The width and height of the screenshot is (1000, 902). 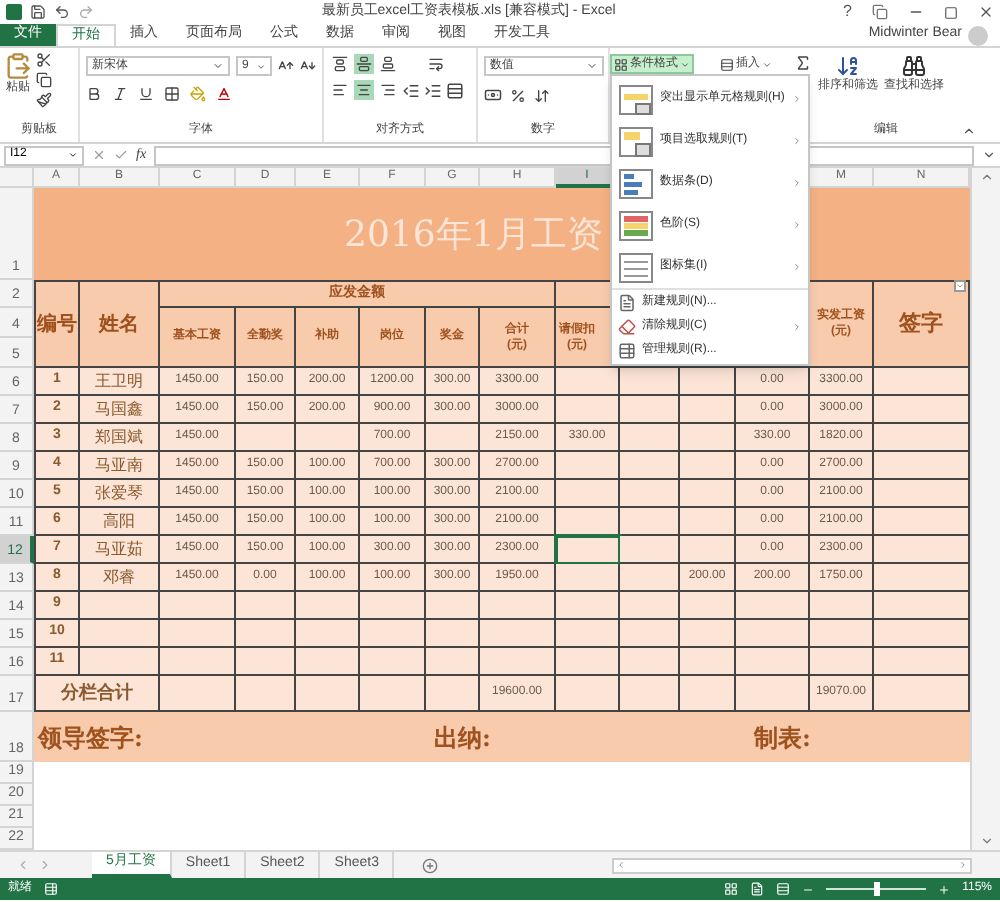 I want to click on zoom-slider, so click(x=876, y=889).